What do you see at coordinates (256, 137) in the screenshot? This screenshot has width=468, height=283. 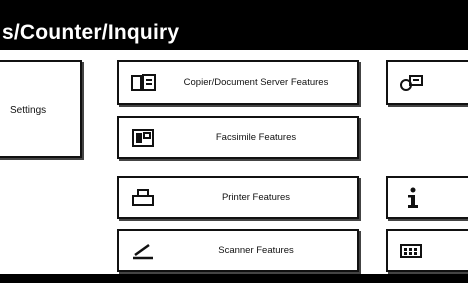 I see `facsimile-label: Facsimile Features` at bounding box center [256, 137].